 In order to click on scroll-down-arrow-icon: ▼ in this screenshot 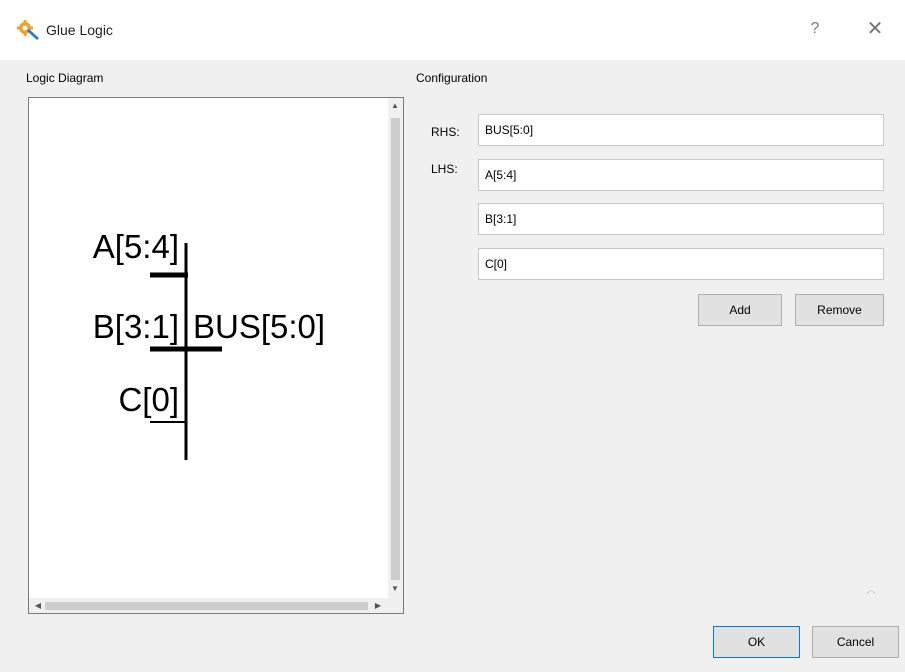, I will do `click(395, 588)`.